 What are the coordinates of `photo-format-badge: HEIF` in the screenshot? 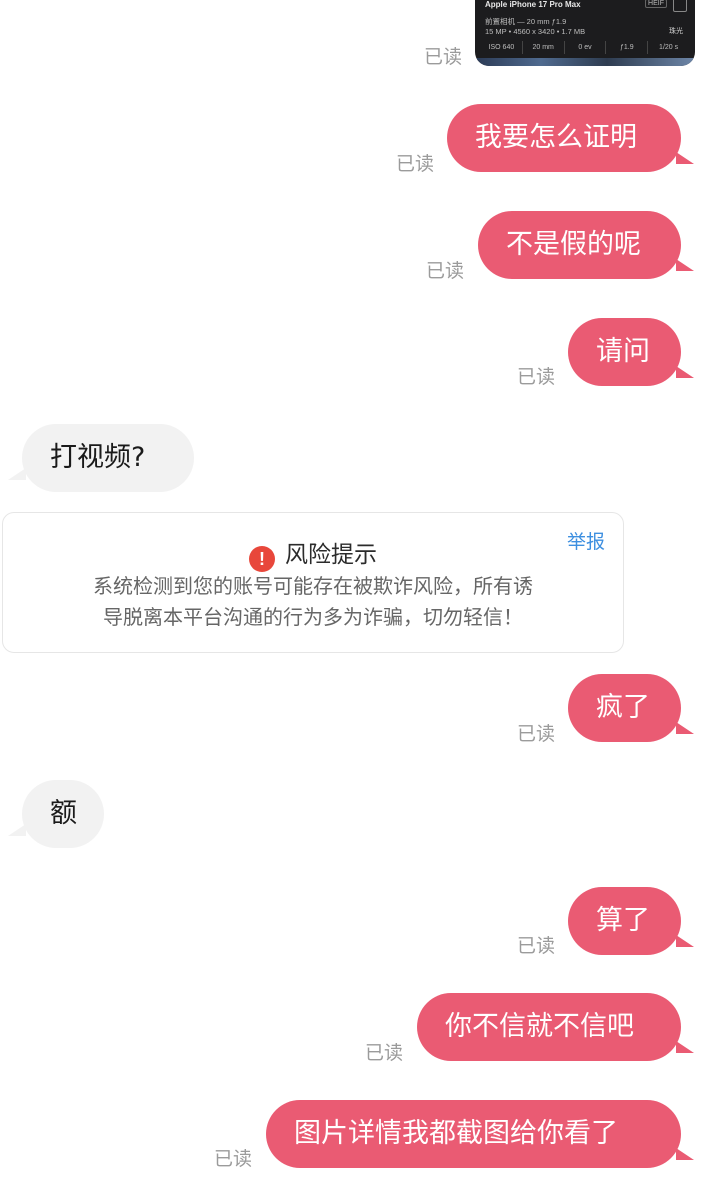 It's located at (656, 4).